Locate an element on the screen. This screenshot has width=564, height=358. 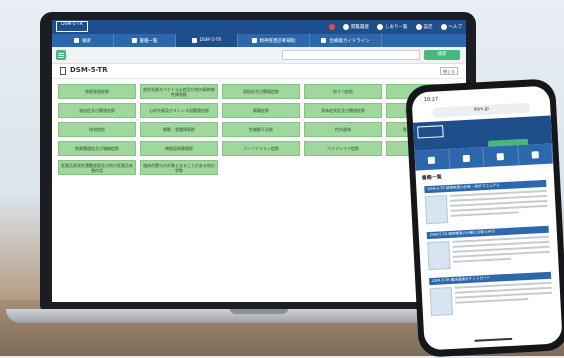
menu-button is located at coordinates (61, 55).